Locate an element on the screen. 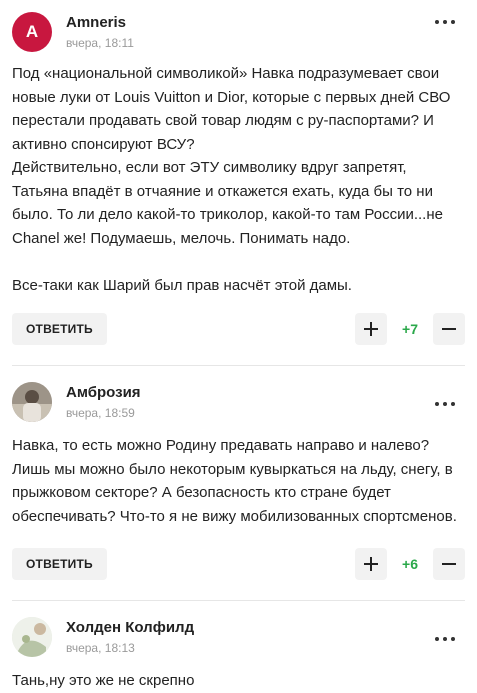  avatar-letter: A is located at coordinates (32, 31).